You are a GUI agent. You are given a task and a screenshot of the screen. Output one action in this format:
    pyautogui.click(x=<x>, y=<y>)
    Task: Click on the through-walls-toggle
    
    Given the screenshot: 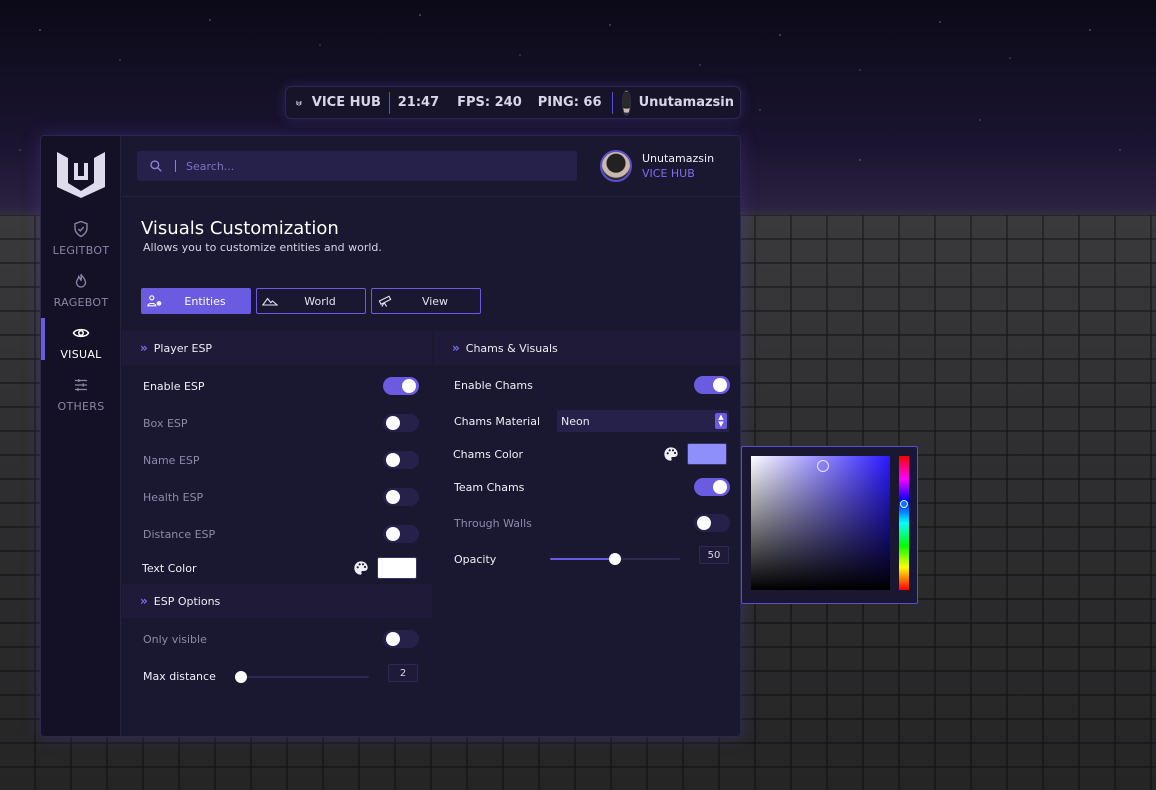 What is the action you would take?
    pyautogui.click(x=712, y=523)
    